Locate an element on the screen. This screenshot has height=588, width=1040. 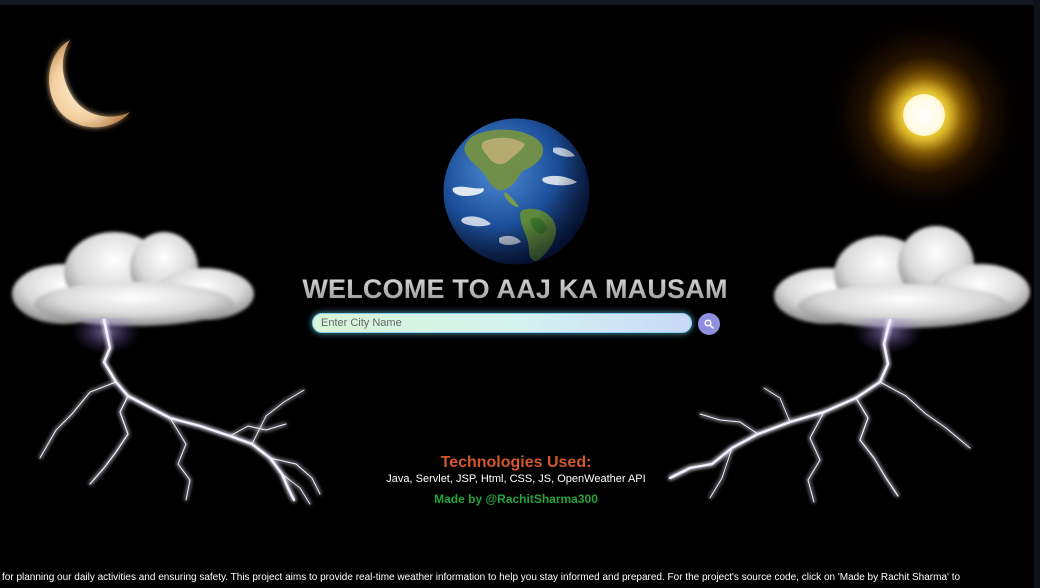
earth-globe-icon is located at coordinates (516, 191).